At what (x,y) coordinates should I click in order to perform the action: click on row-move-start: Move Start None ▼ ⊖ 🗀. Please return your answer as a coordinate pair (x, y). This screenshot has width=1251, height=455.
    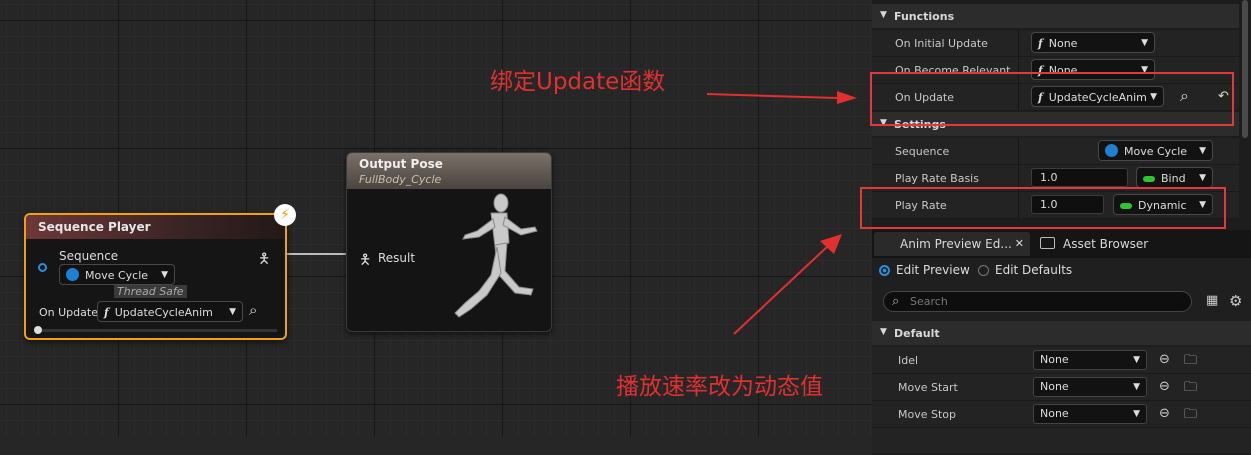
    Looking at the image, I should click on (1061, 387).